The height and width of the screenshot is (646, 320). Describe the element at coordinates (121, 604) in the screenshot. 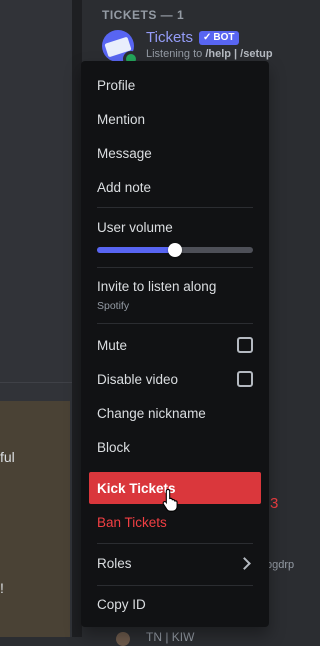

I see `menu-item-label: Copy ID` at that location.